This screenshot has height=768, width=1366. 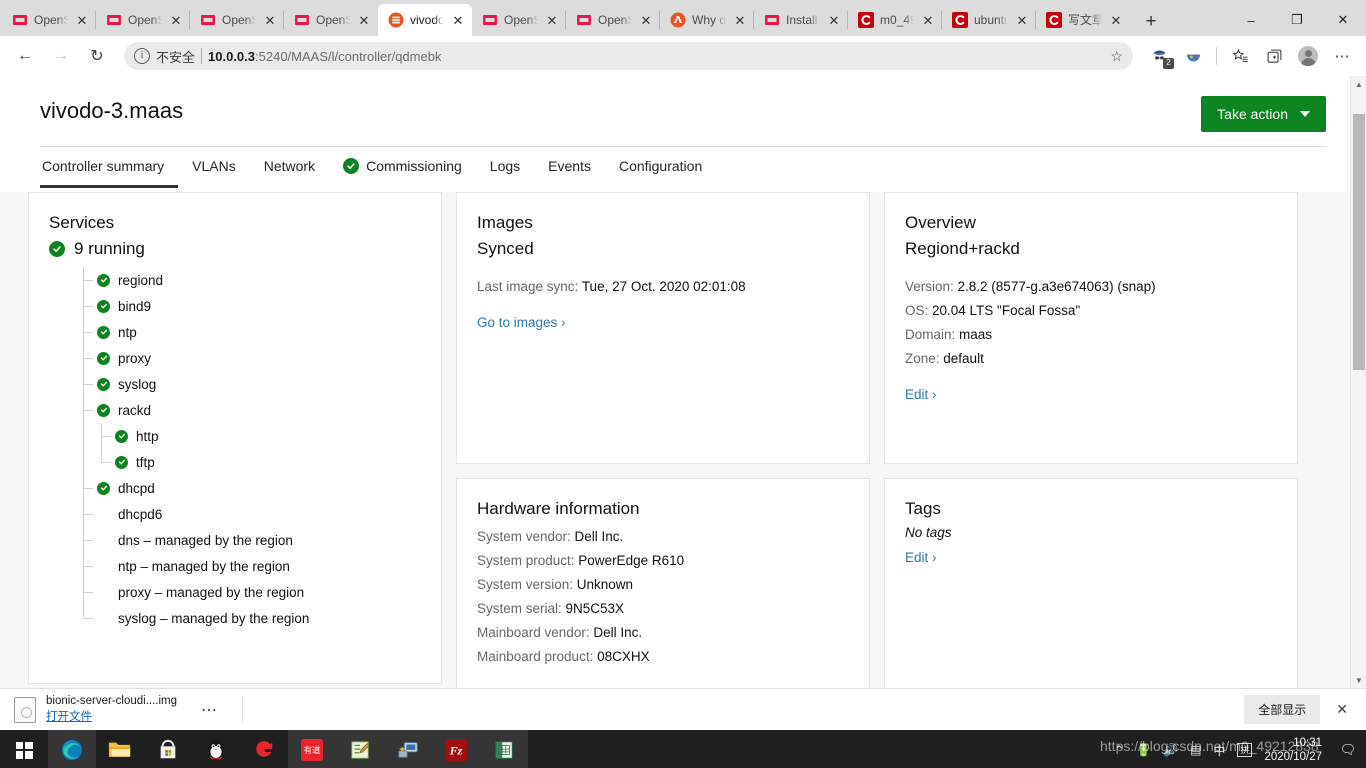 What do you see at coordinates (921, 557) in the screenshot?
I see `tags-edit-link: Edit ›` at bounding box center [921, 557].